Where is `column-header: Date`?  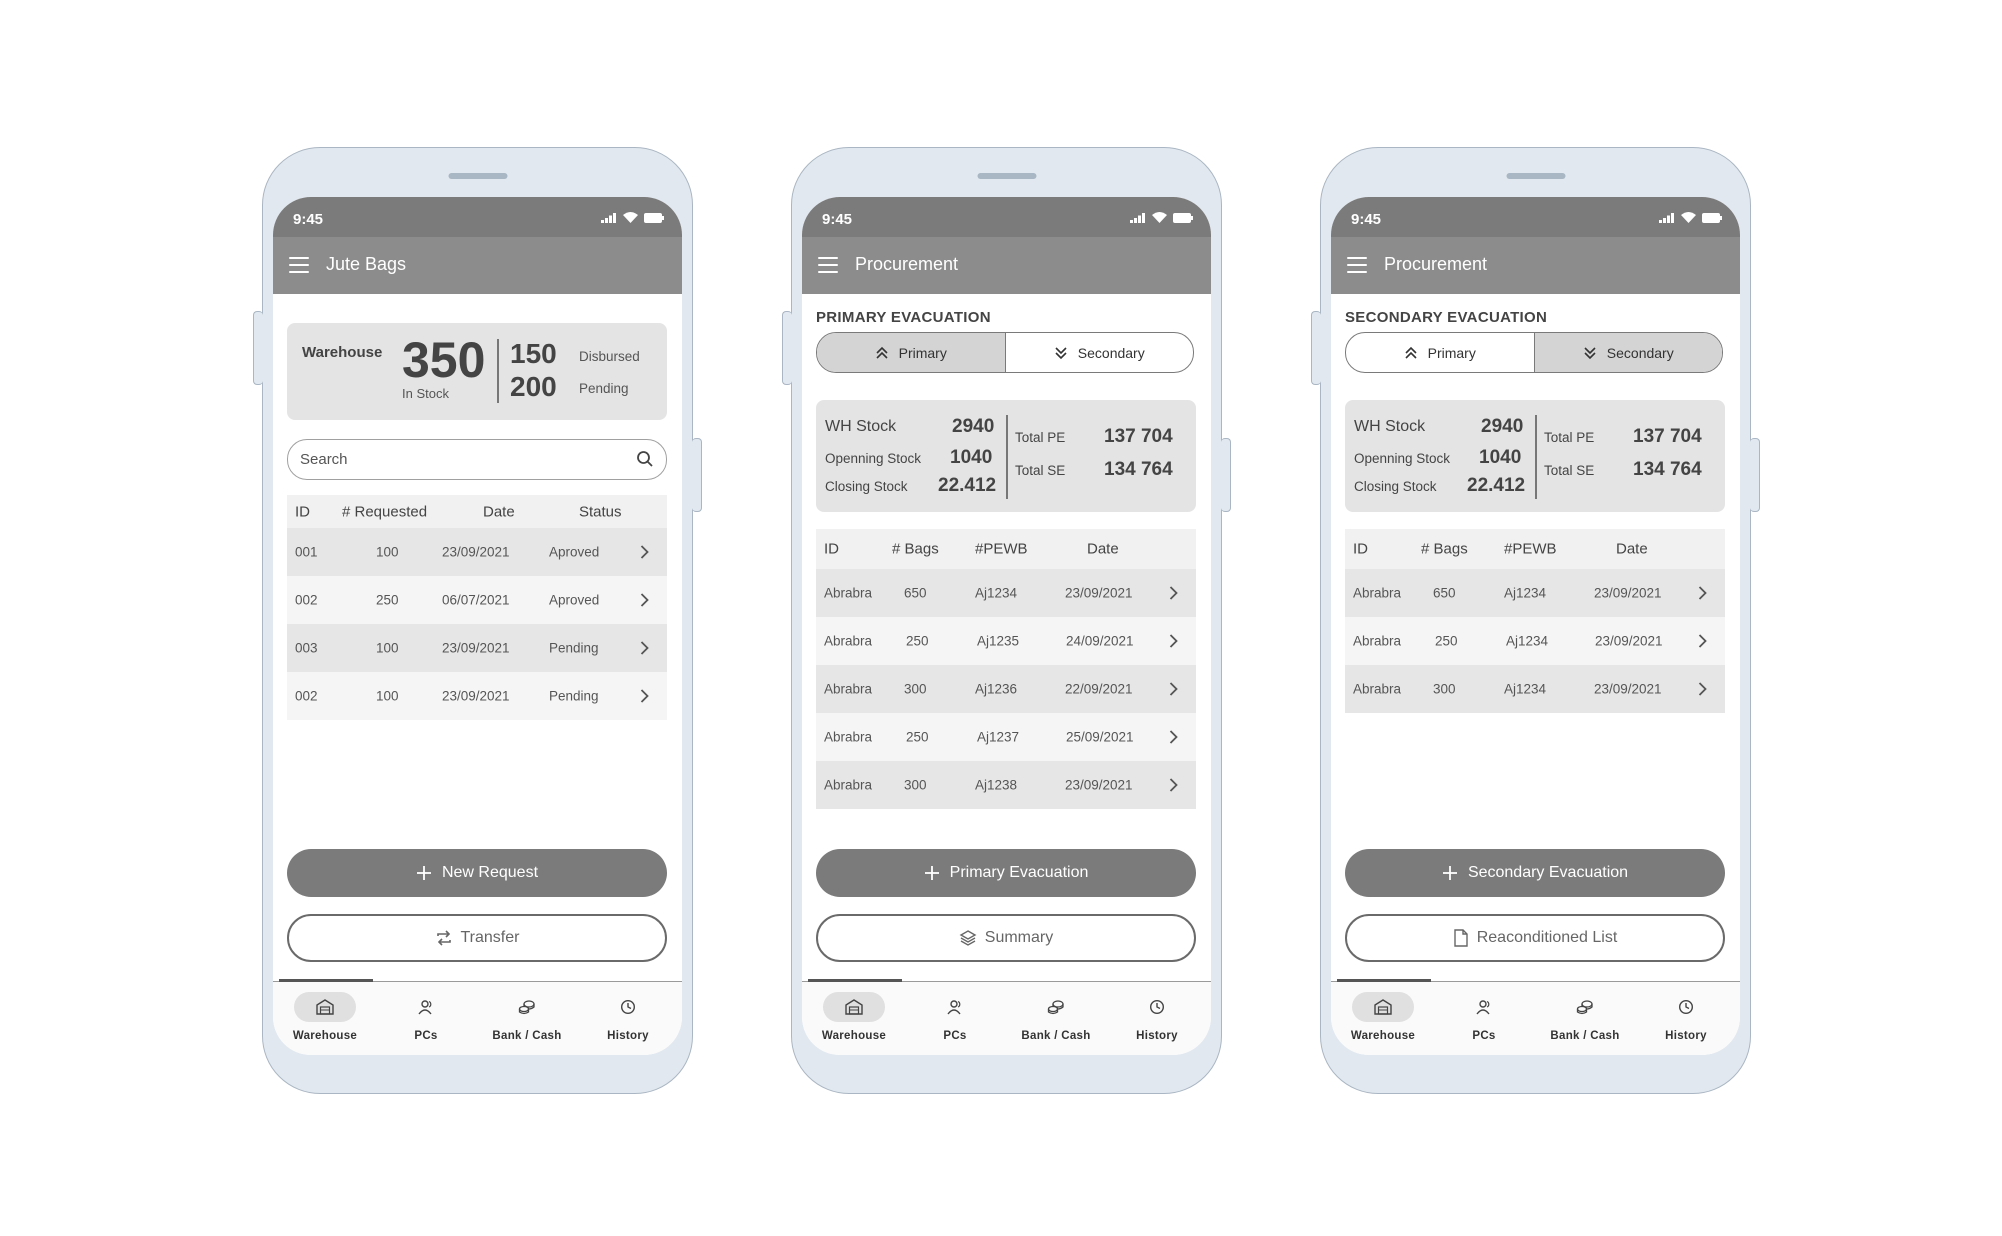
column-header: Date is located at coordinates (1632, 549).